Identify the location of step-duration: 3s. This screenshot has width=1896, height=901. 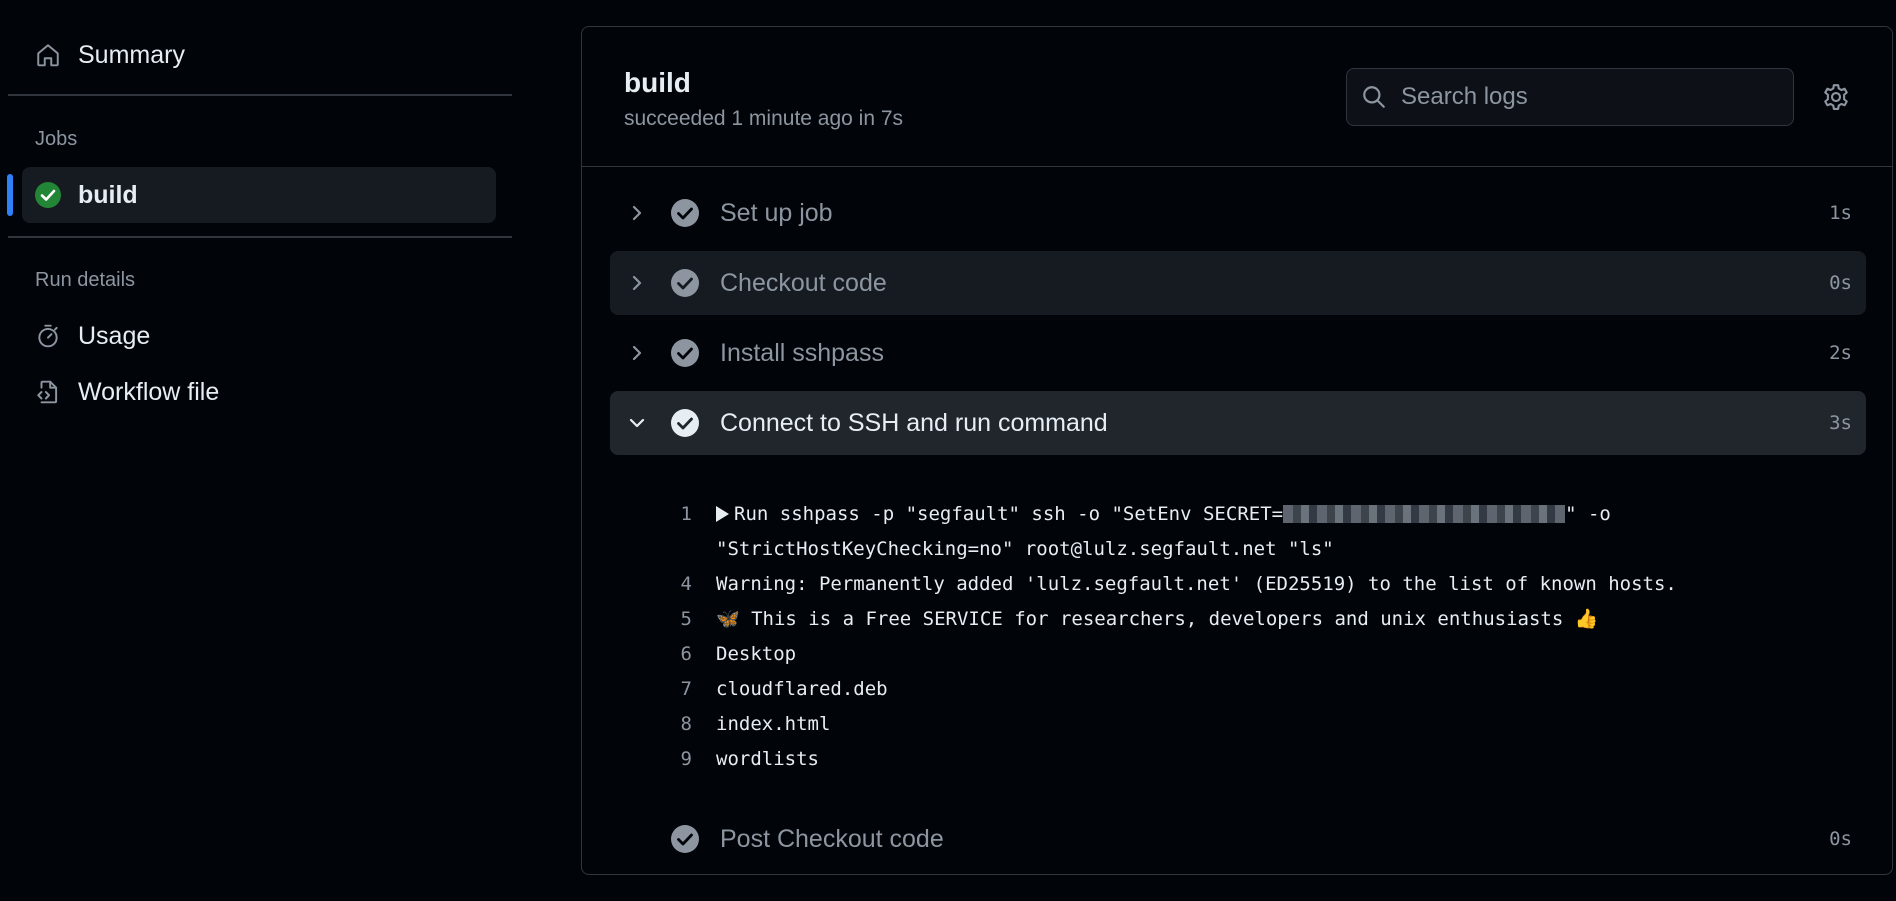
(1840, 423).